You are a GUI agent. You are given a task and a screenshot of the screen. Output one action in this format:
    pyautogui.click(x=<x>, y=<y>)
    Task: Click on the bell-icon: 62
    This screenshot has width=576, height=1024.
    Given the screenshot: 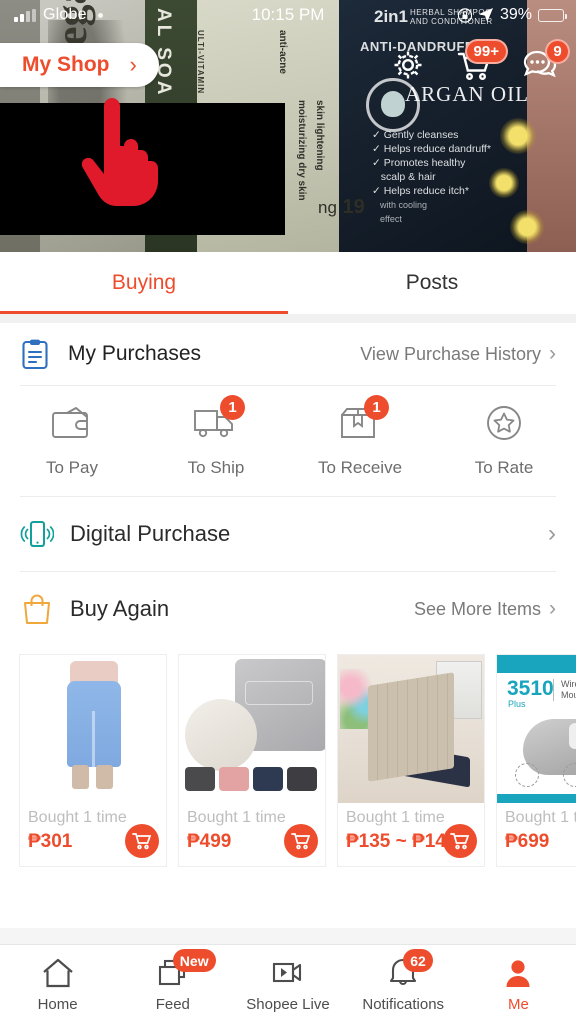 What is the action you would take?
    pyautogui.click(x=407, y=969)
    